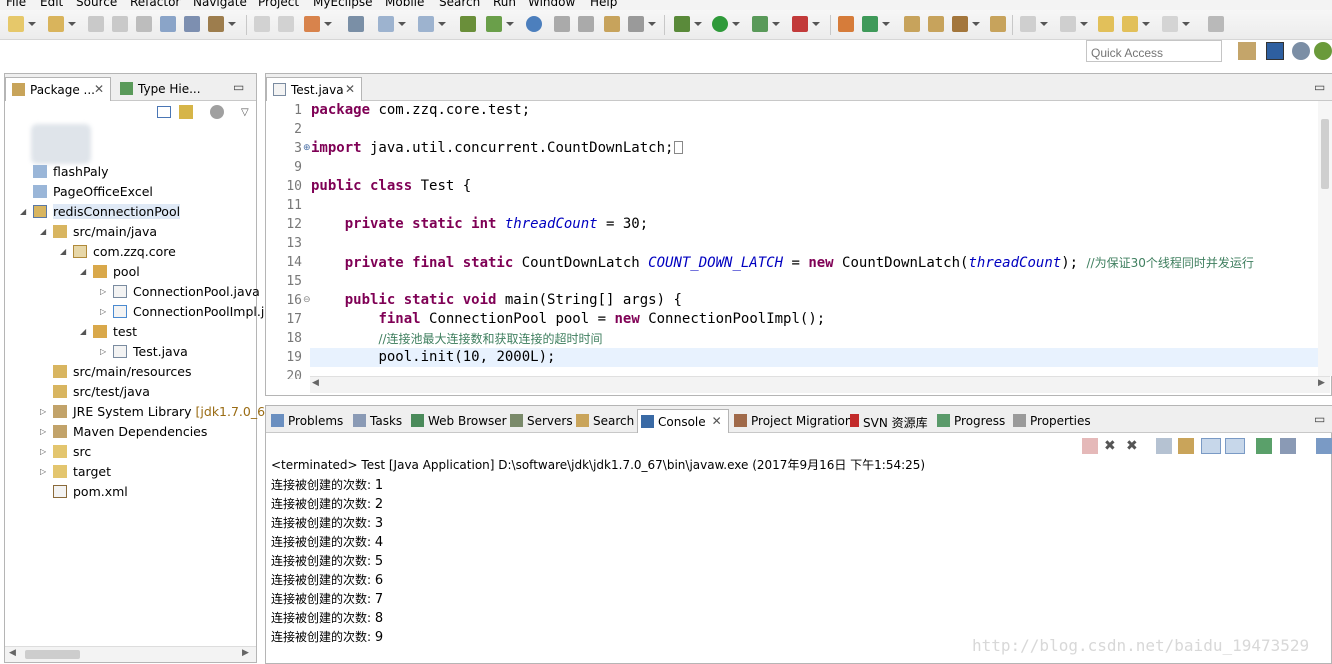 Image resolution: width=1332 pixels, height=664 pixels. What do you see at coordinates (278, 4) in the screenshot?
I see `menu-project: Project` at bounding box center [278, 4].